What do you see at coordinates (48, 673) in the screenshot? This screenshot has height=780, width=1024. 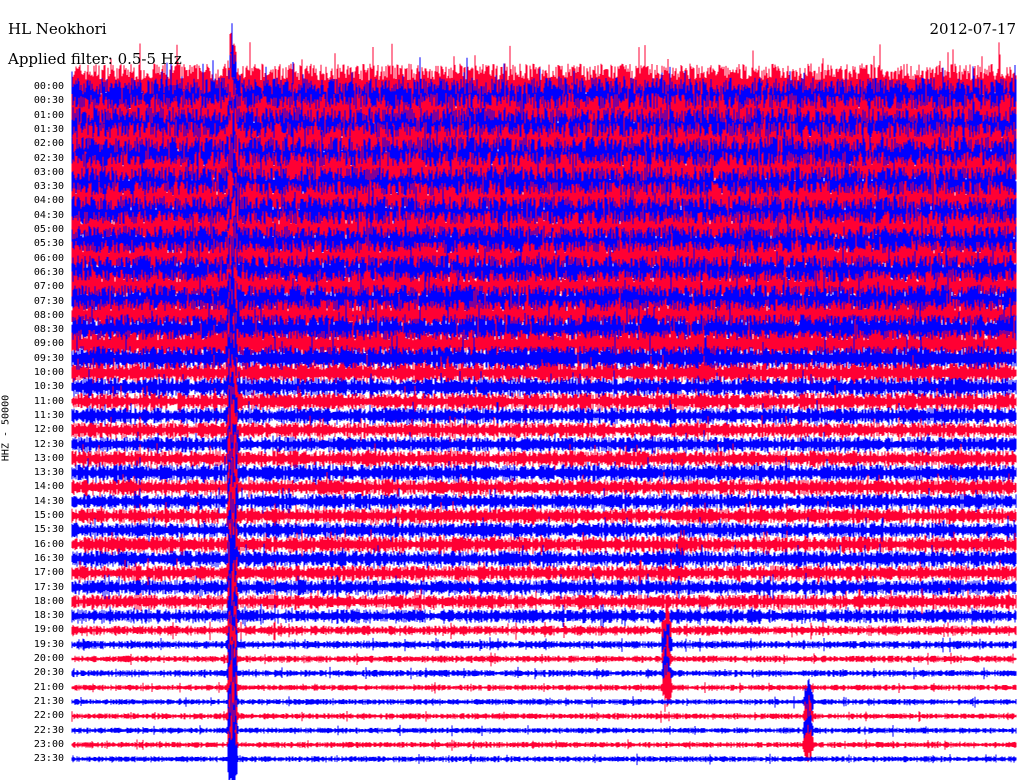 I see `row-time-label: 20:30` at bounding box center [48, 673].